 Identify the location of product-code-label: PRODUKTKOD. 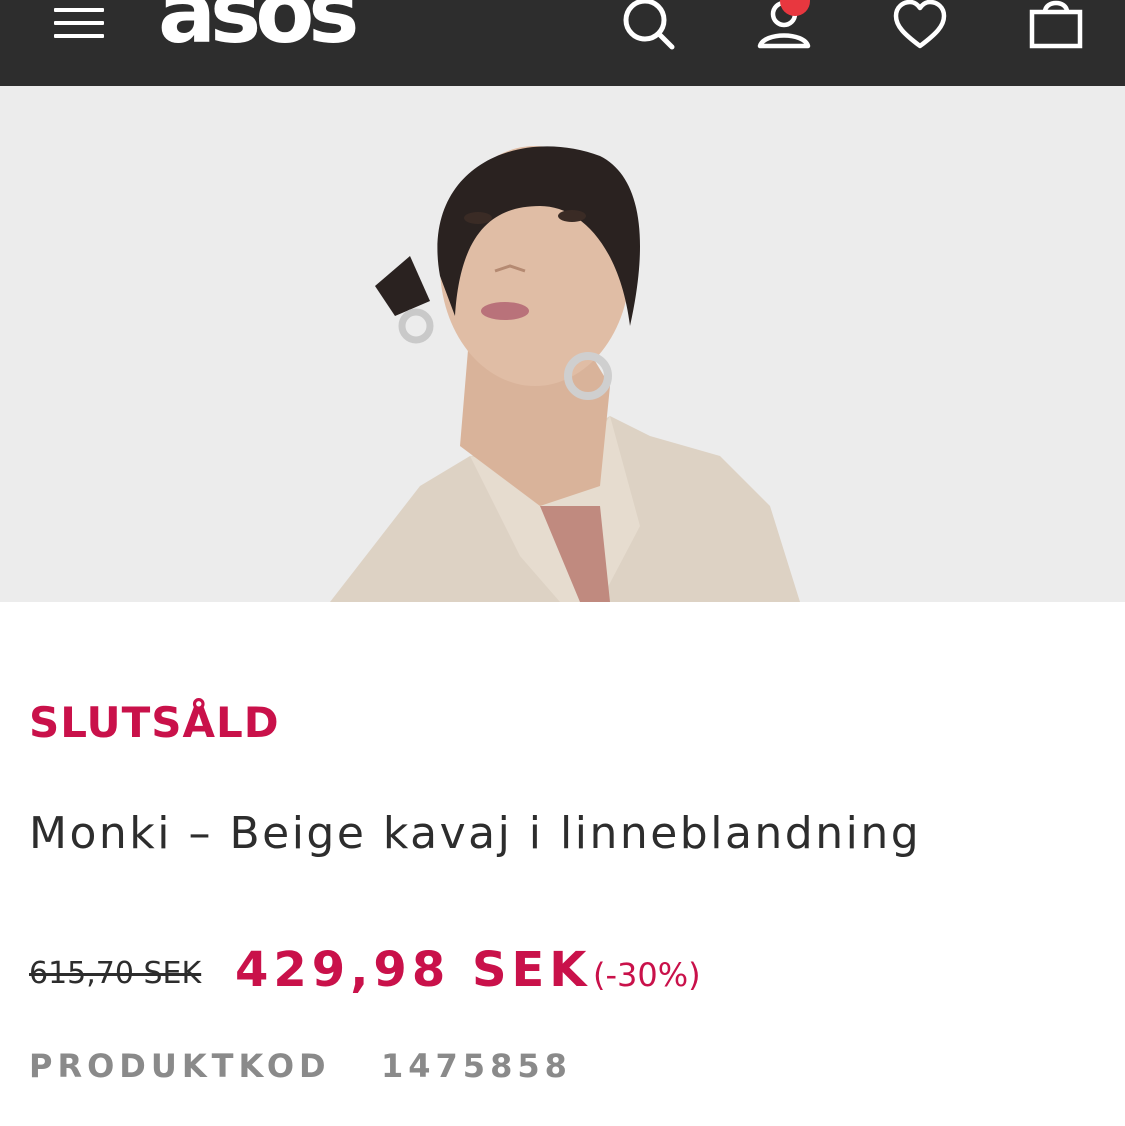
(180, 1066).